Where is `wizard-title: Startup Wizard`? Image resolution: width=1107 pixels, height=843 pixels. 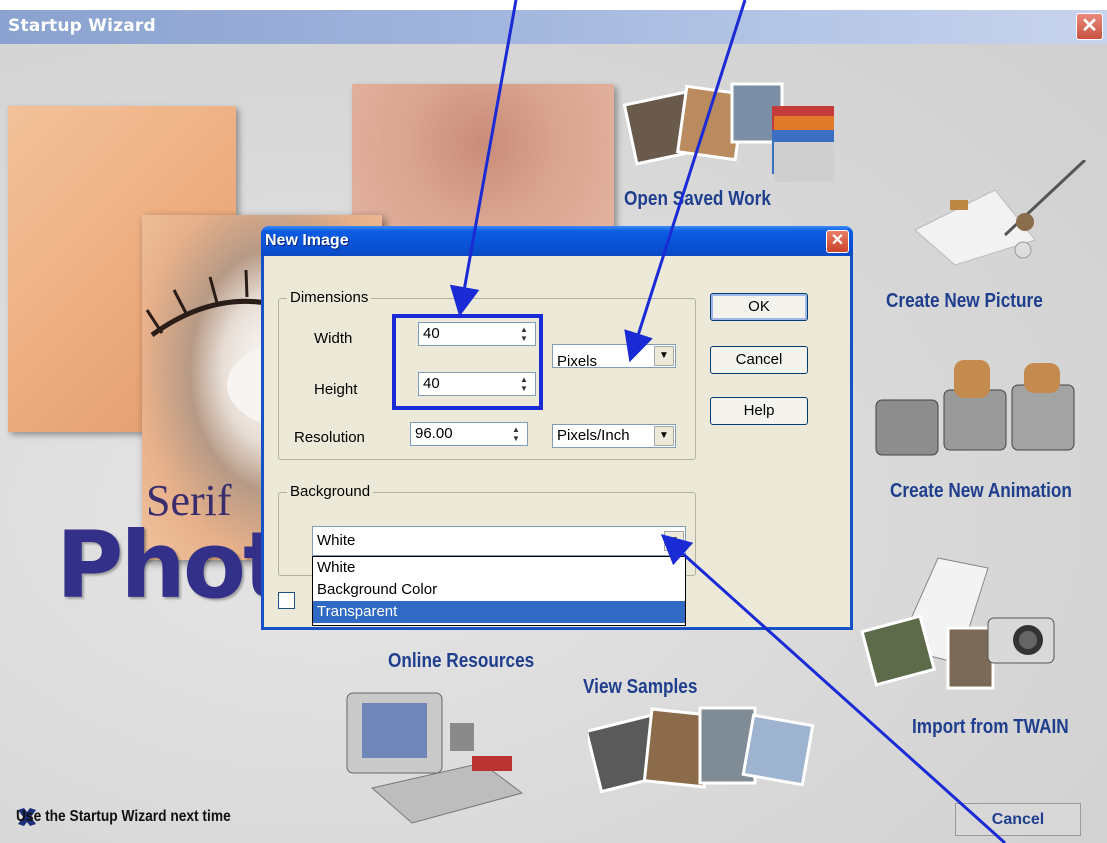 wizard-title: Startup Wizard is located at coordinates (82, 26).